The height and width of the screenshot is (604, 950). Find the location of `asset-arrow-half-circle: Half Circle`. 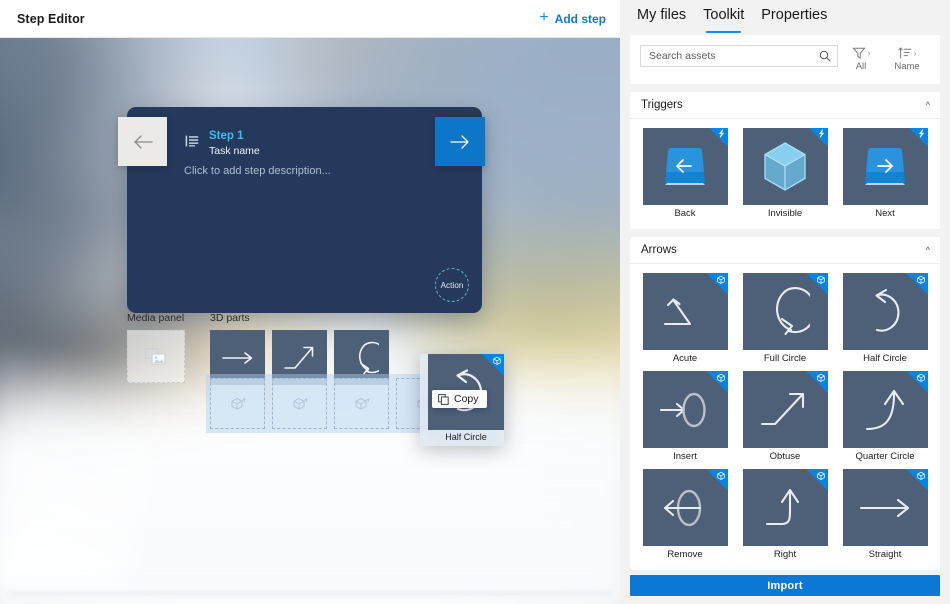

asset-arrow-half-circle: Half Circle is located at coordinates (885, 318).